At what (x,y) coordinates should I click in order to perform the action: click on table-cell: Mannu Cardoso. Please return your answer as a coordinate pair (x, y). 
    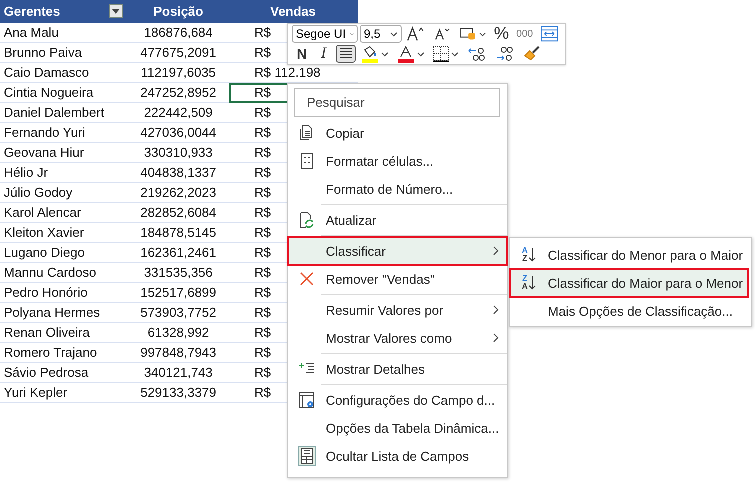
    Looking at the image, I should click on (64, 272).